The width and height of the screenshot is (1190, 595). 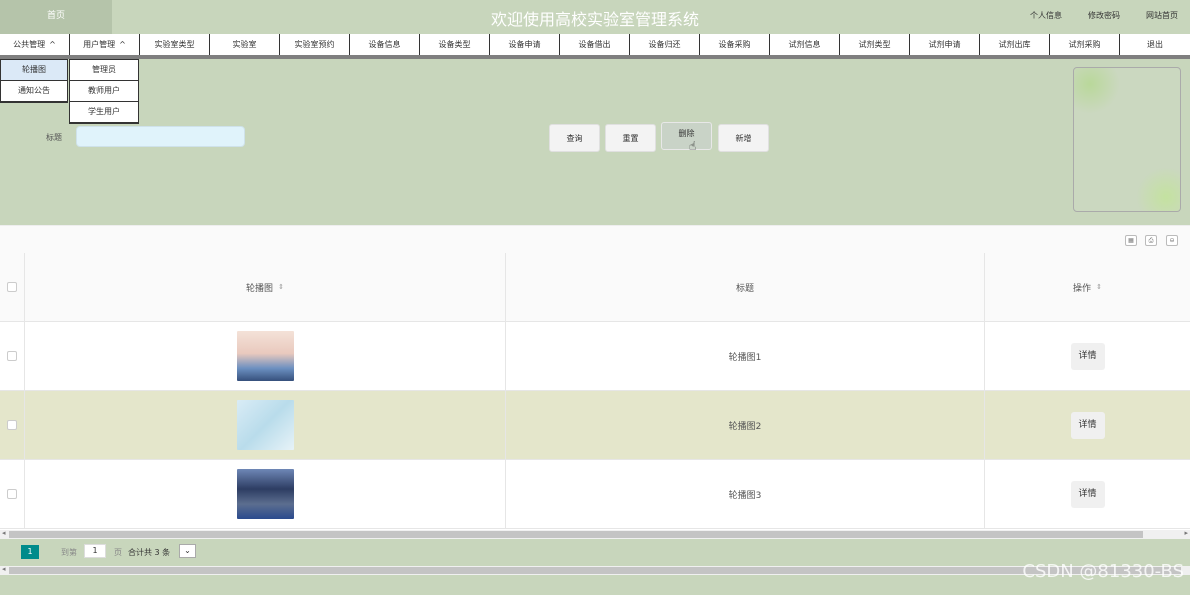 What do you see at coordinates (745, 494) in the screenshot?
I see `row-title: 轮播图3` at bounding box center [745, 494].